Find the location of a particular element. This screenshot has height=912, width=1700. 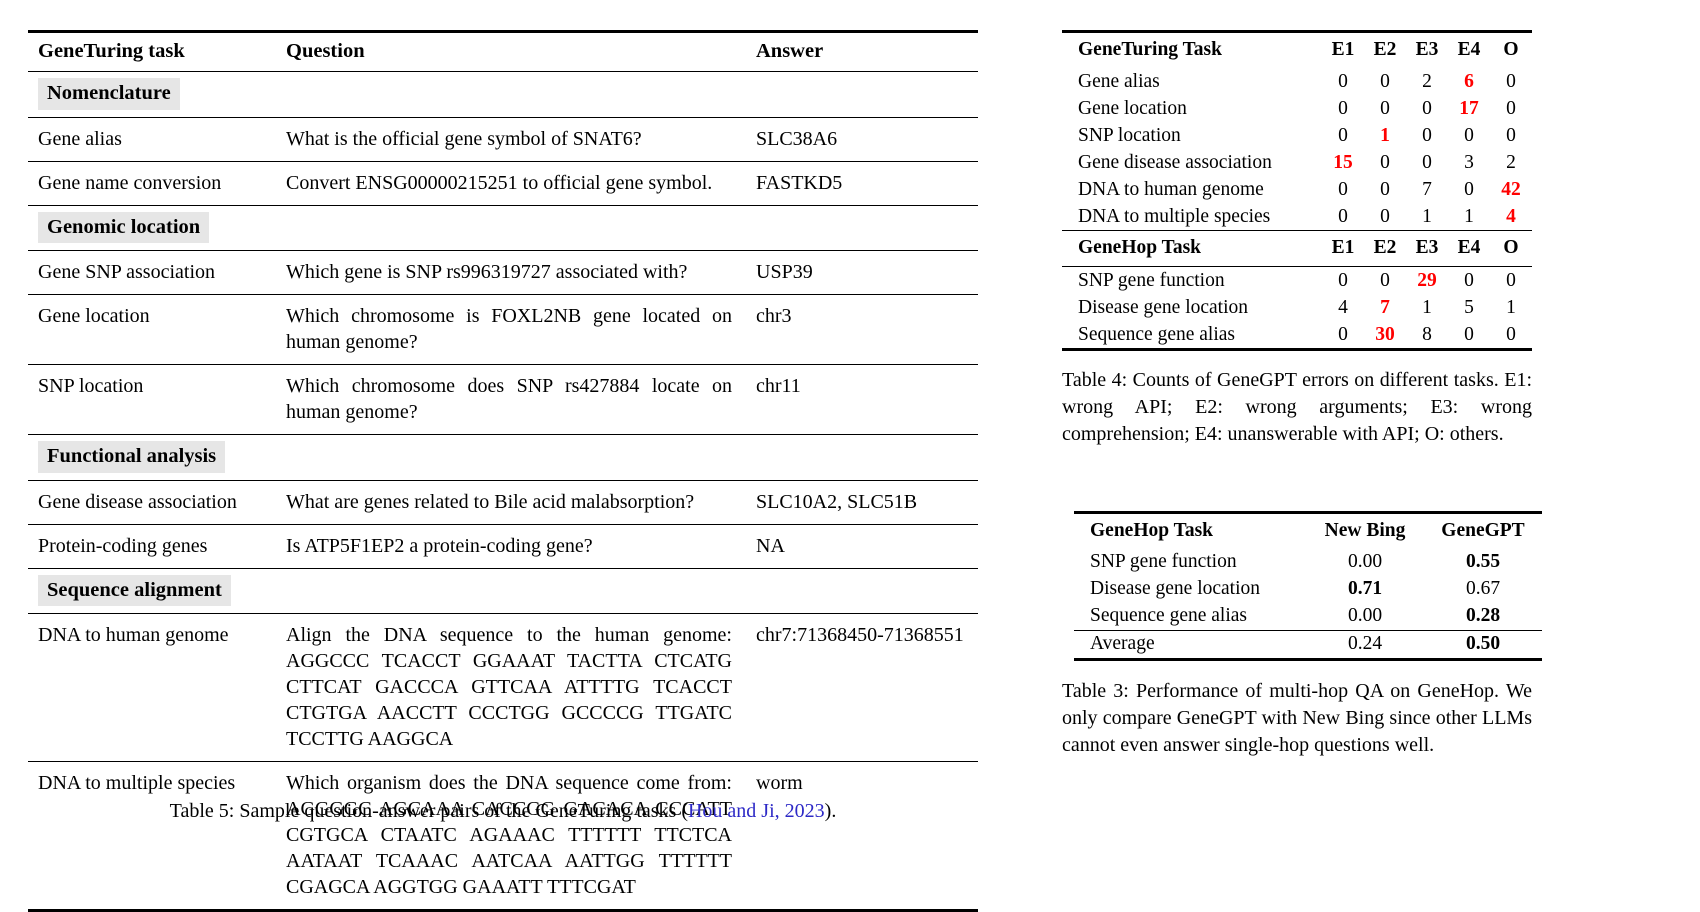

e1-cell: 4 is located at coordinates (1343, 307).